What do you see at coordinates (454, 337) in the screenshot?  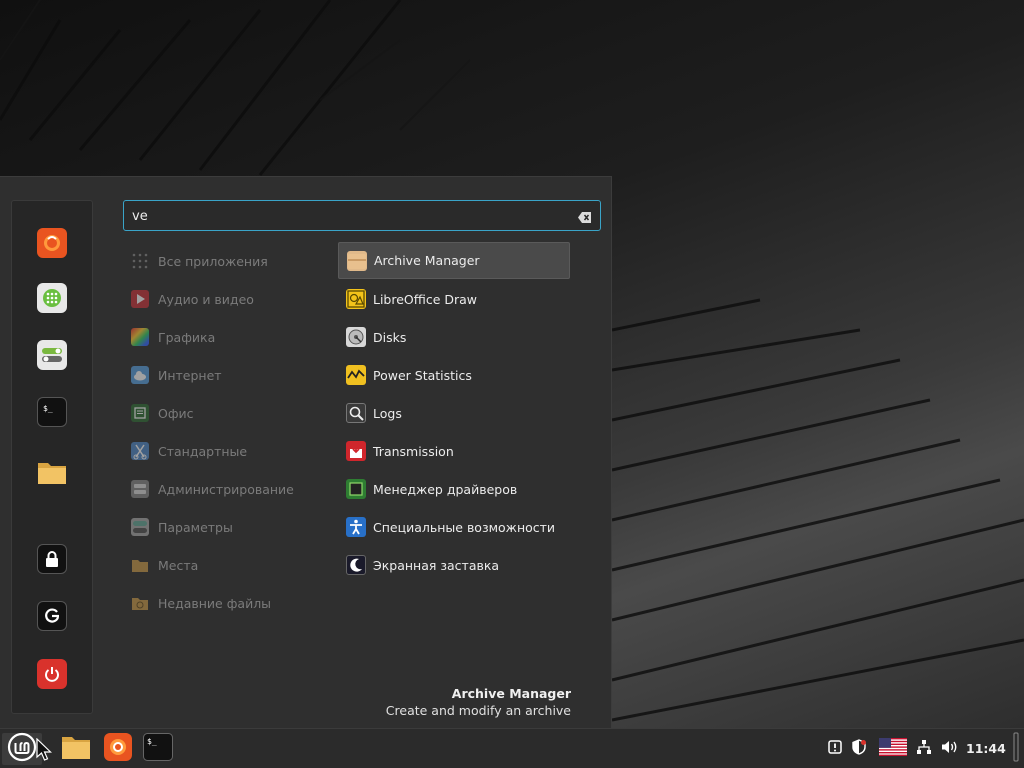 I see `app-disks: Disks` at bounding box center [454, 337].